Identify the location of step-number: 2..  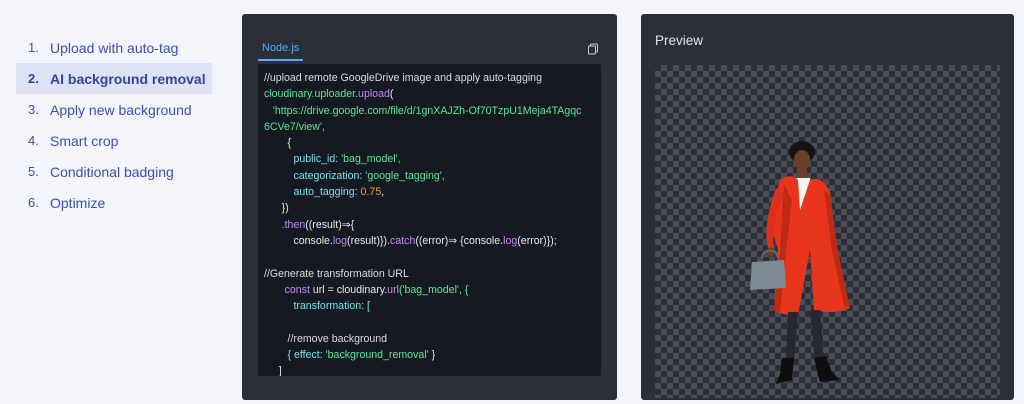
(33, 78).